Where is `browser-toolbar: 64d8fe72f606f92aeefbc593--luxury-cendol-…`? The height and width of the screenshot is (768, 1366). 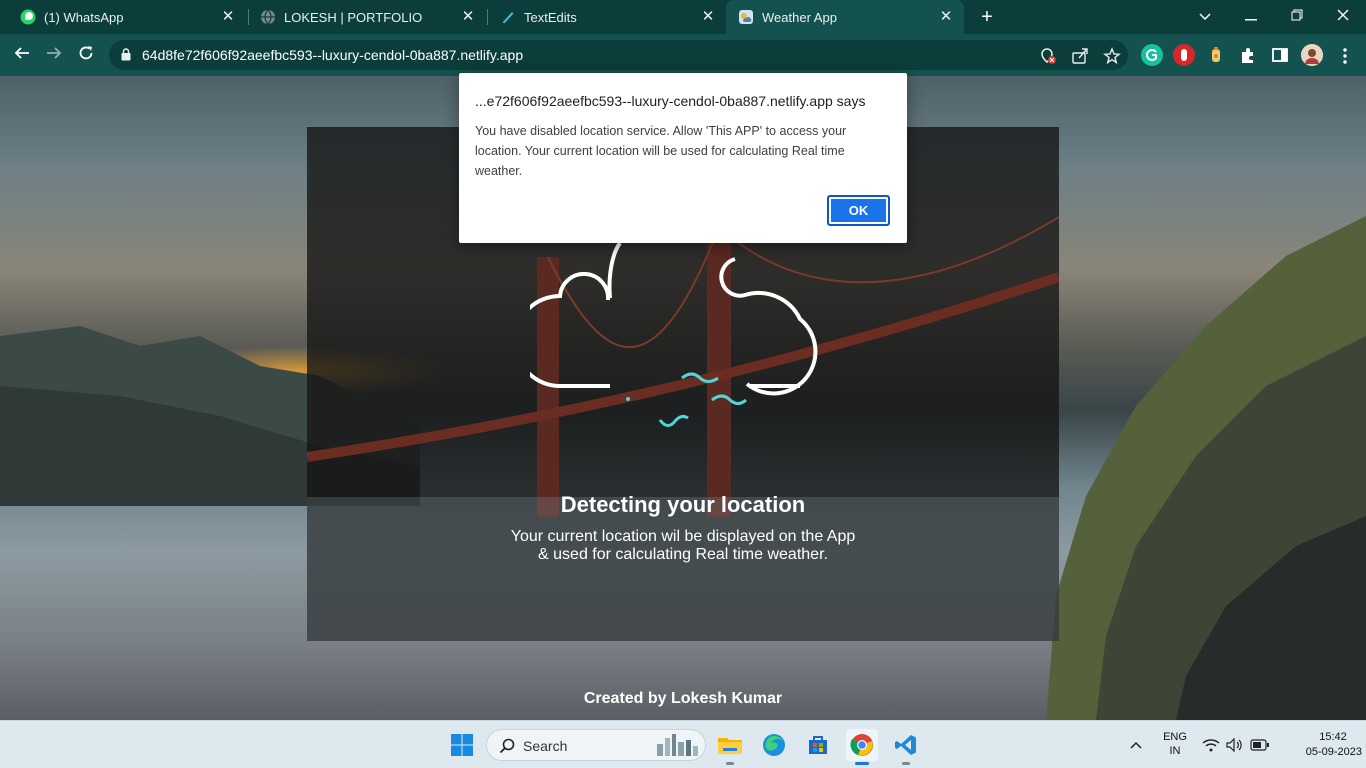 browser-toolbar: 64d8fe72f606f92aeefbc593--luxury-cendol-… is located at coordinates (683, 55).